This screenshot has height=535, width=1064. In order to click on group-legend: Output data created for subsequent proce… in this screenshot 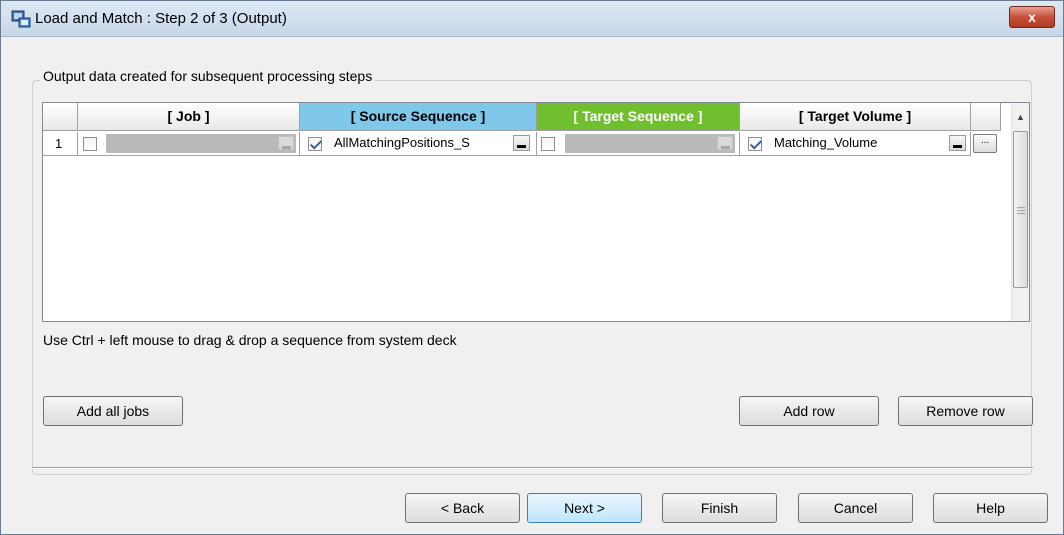, I will do `click(208, 76)`.